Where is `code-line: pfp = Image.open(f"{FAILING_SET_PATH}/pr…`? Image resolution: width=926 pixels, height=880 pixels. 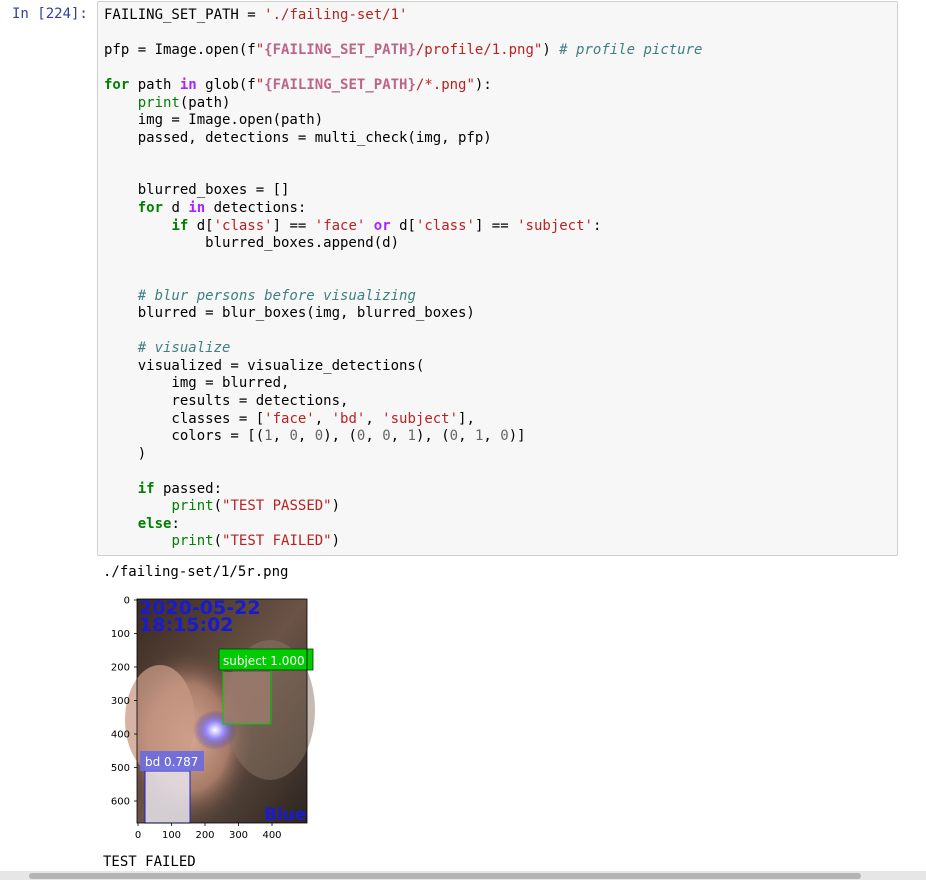
code-line: pfp = Image.open(f"{FAILING_SET_PATH}/pr… is located at coordinates (403, 50).